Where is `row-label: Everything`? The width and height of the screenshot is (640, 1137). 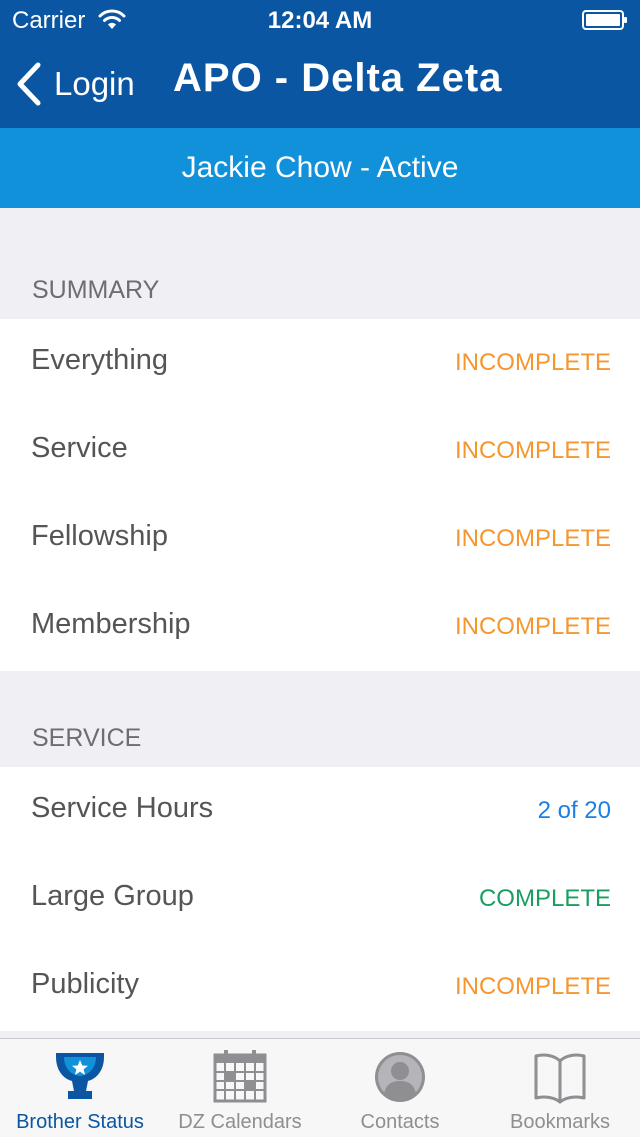 row-label: Everything is located at coordinates (100, 360).